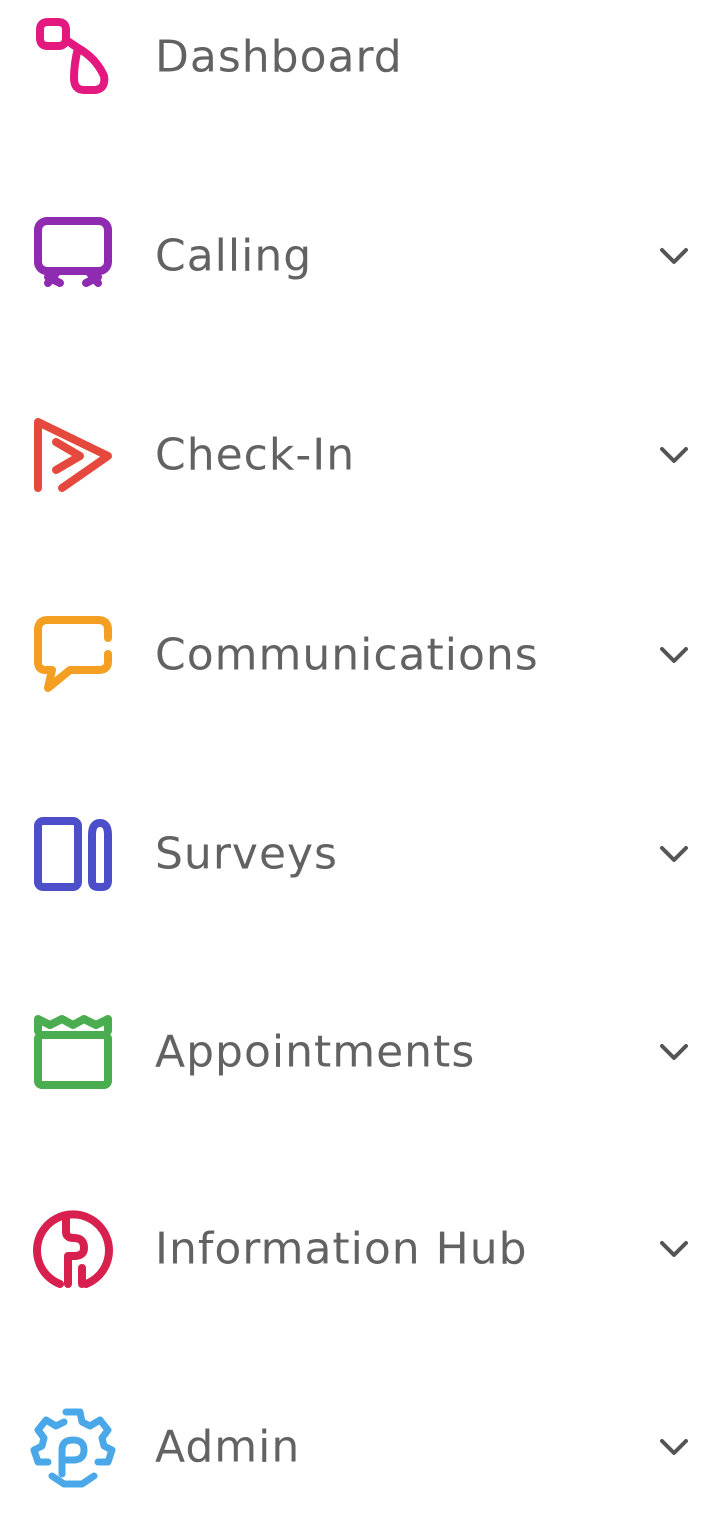 Image resolution: width=710 pixels, height=1522 pixels. I want to click on sidebar-item-check-in: Check-In, so click(355, 455).